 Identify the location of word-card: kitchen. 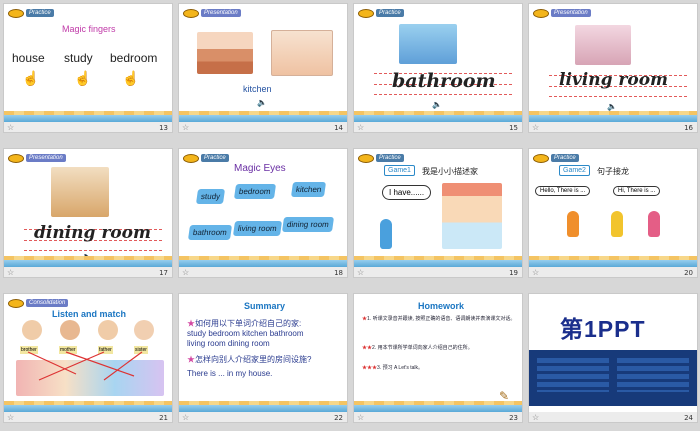
(308, 189).